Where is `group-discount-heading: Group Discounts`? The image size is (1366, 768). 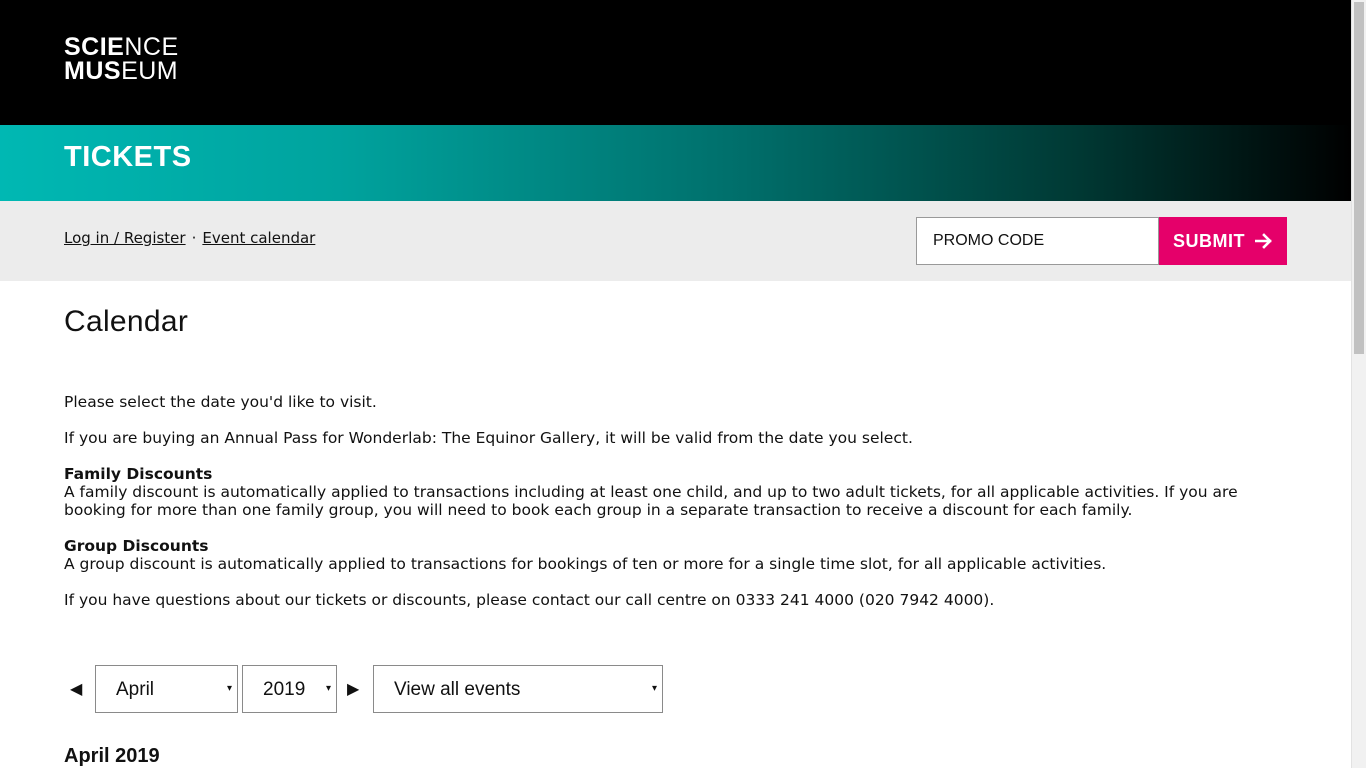 group-discount-heading: Group Discounts is located at coordinates (136, 546).